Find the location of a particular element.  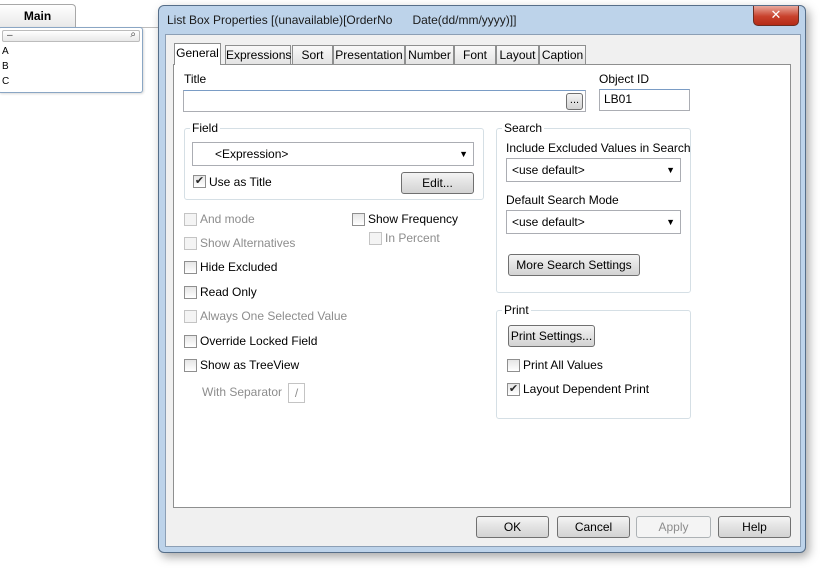

title-input is located at coordinates (384, 101).